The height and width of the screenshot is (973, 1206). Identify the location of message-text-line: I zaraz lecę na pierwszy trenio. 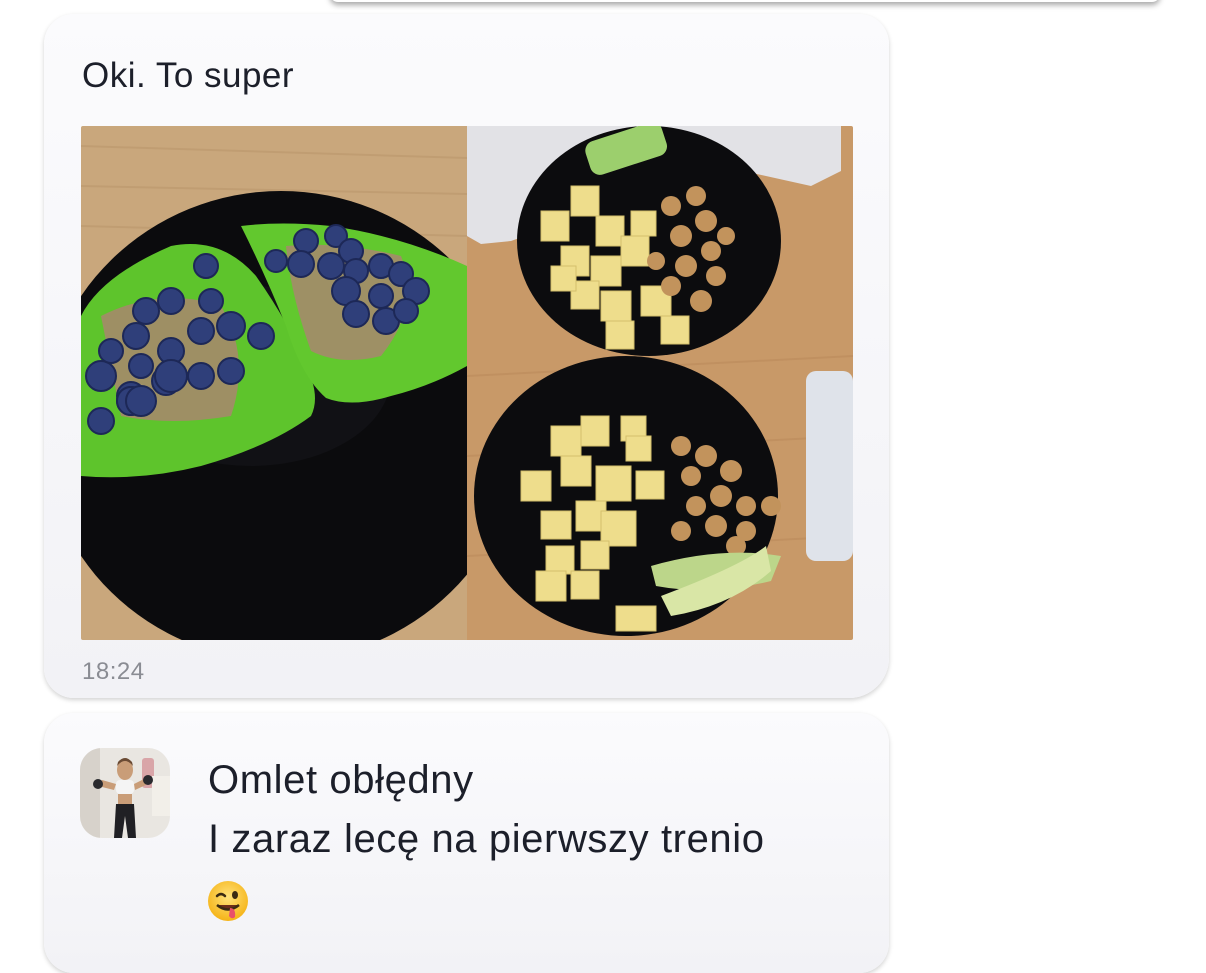
(486, 839).